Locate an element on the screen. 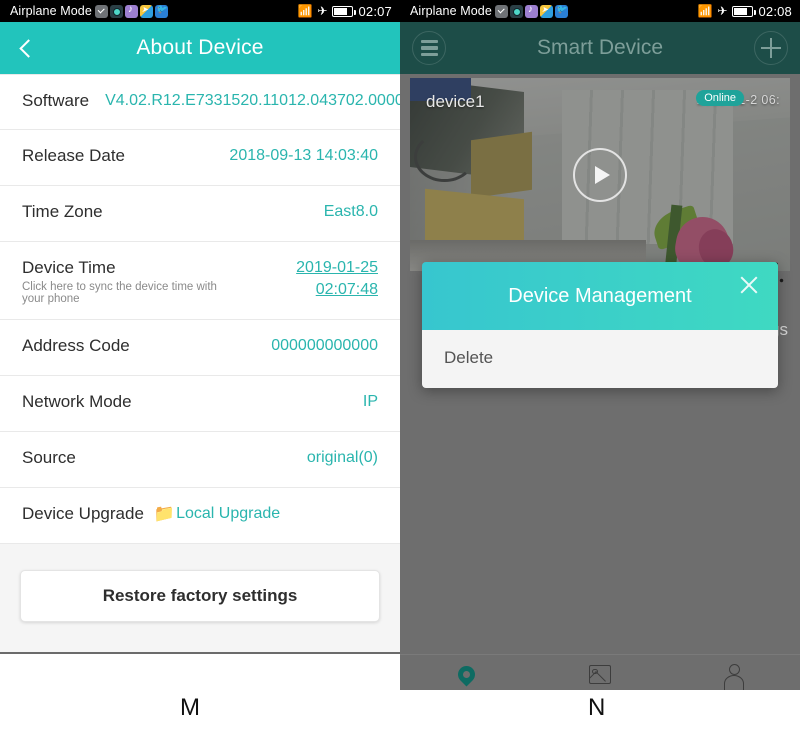 The height and width of the screenshot is (750, 800). device-card: device1 2019-01-2 06: Online is located at coordinates (600, 174).